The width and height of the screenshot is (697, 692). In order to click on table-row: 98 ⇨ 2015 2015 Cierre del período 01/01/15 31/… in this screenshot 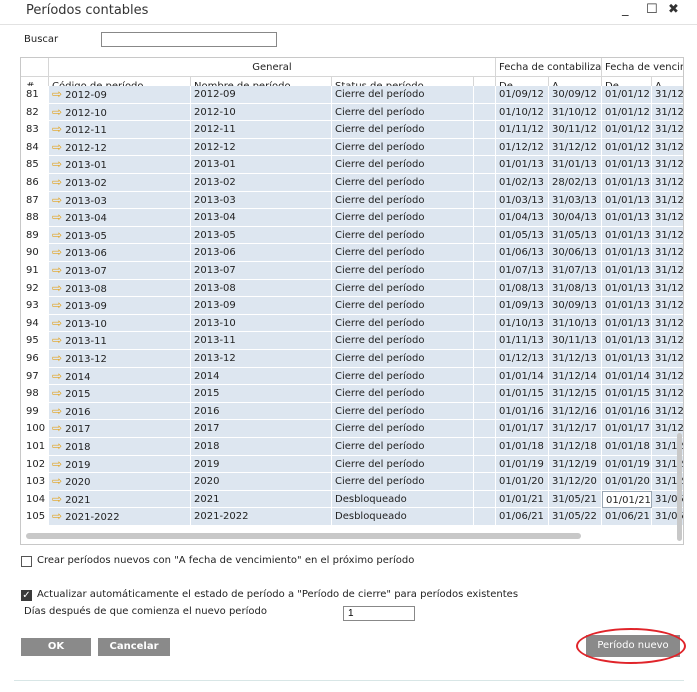, I will do `click(352, 394)`.